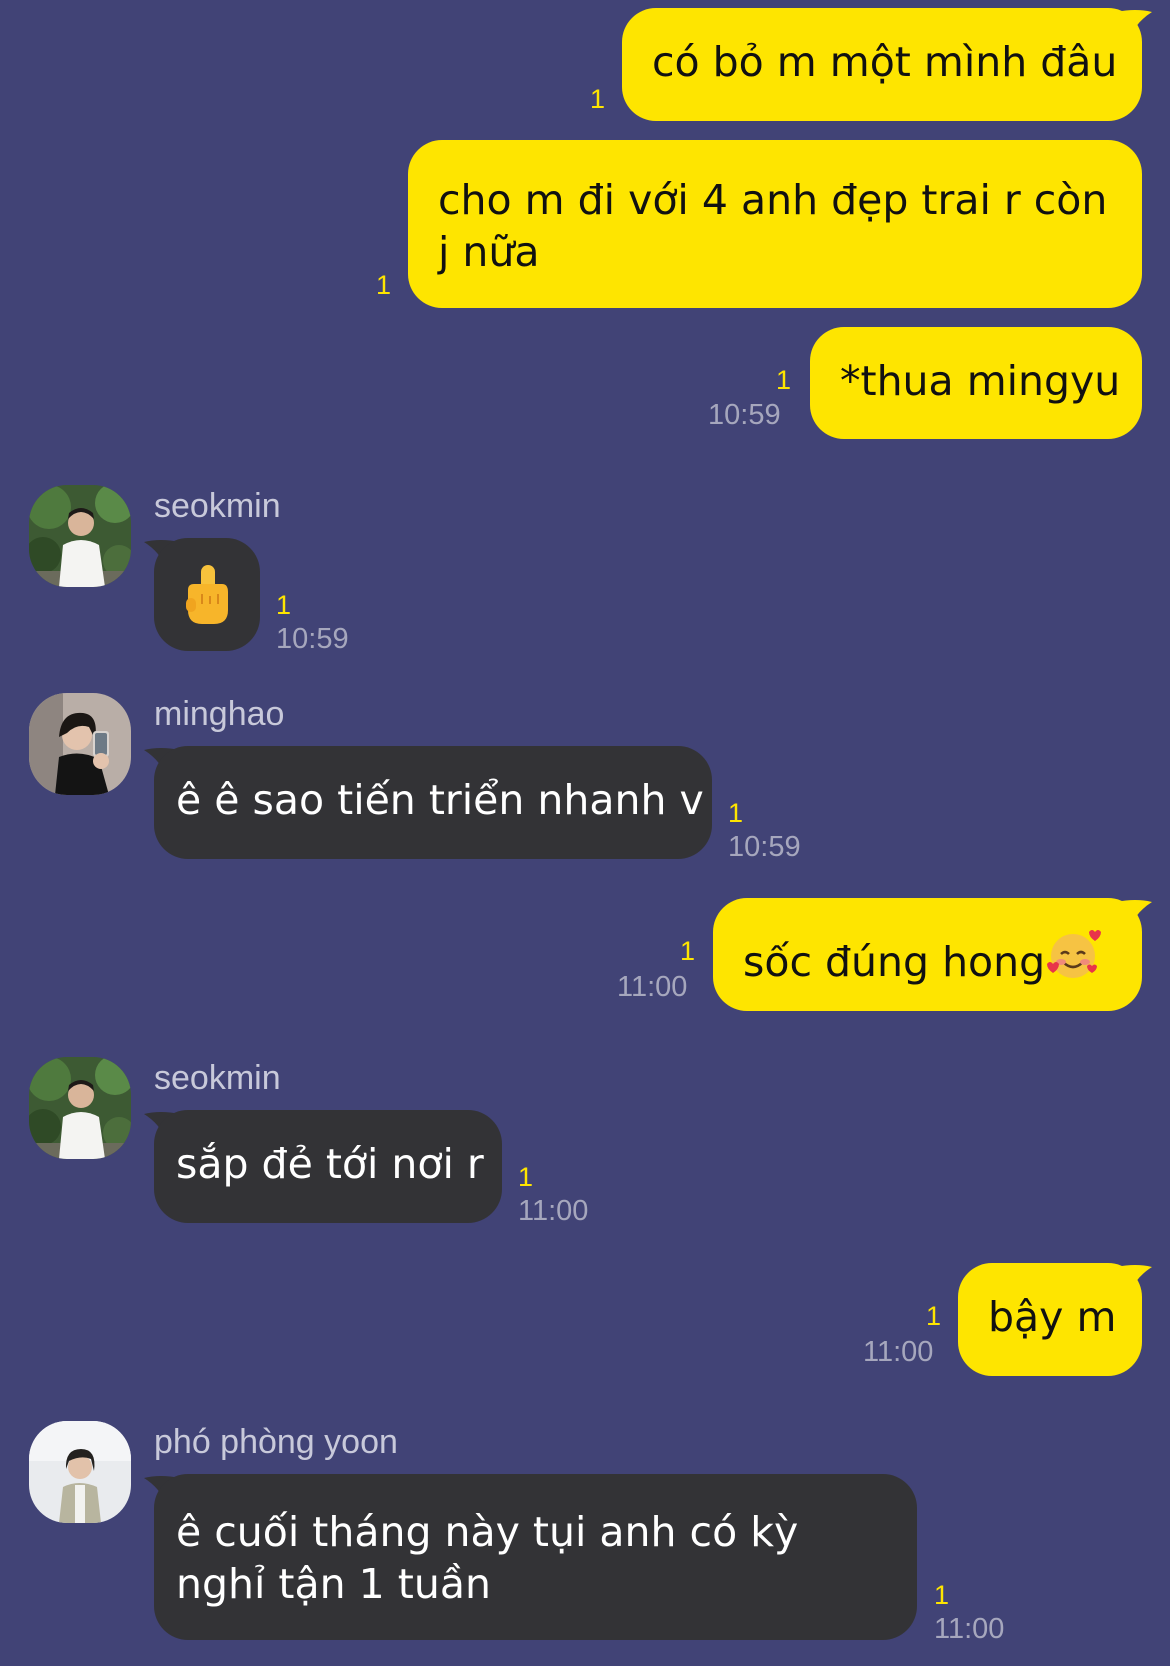 This screenshot has width=1170, height=1666. I want to click on message-bubble: *thua mingyu, so click(976, 383).